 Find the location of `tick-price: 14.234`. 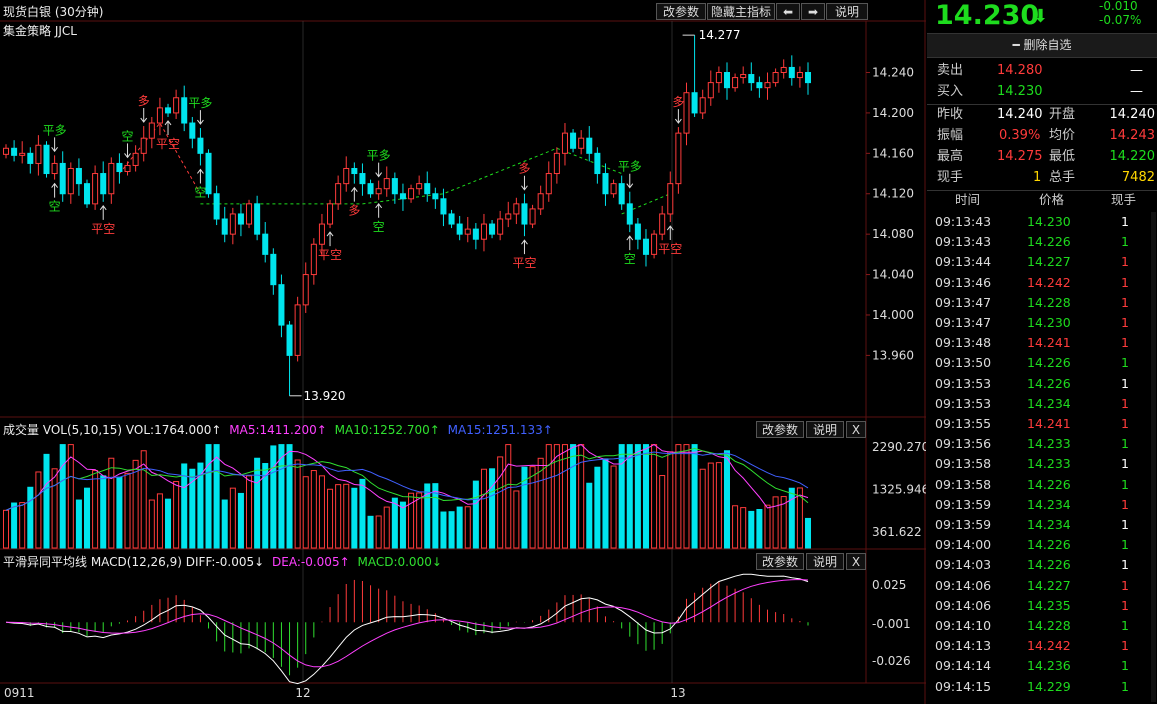

tick-price: 14.234 is located at coordinates (1049, 524).